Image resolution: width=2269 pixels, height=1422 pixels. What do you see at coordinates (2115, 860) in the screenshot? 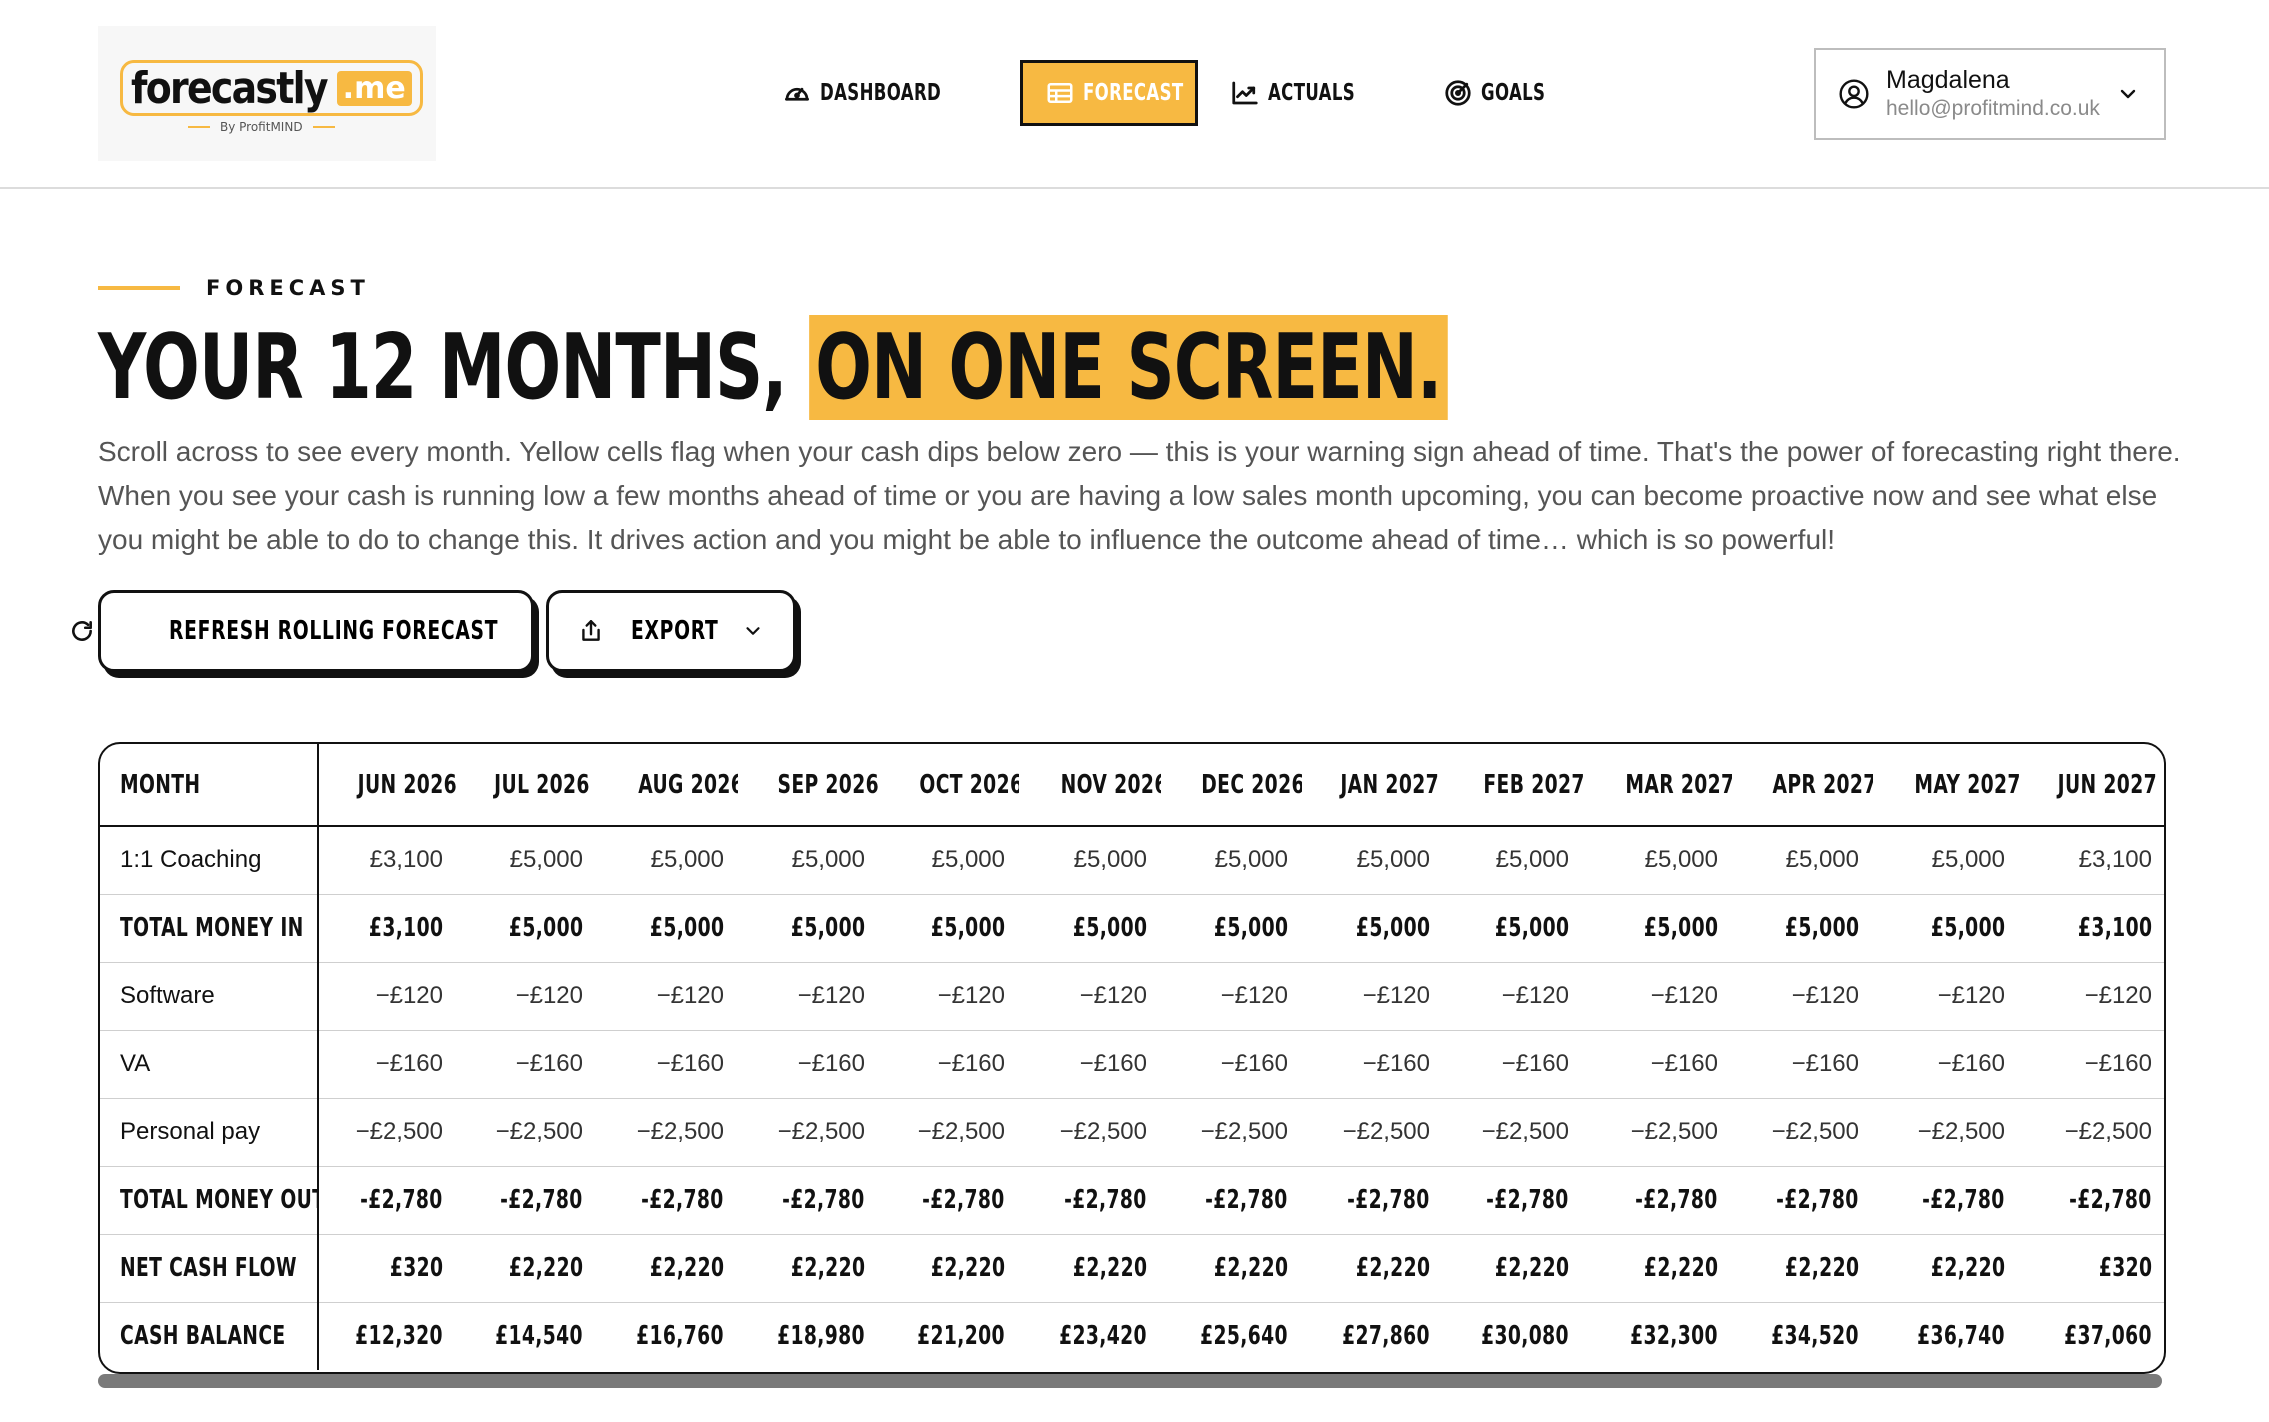
I see `cell-value: £3,100` at bounding box center [2115, 860].